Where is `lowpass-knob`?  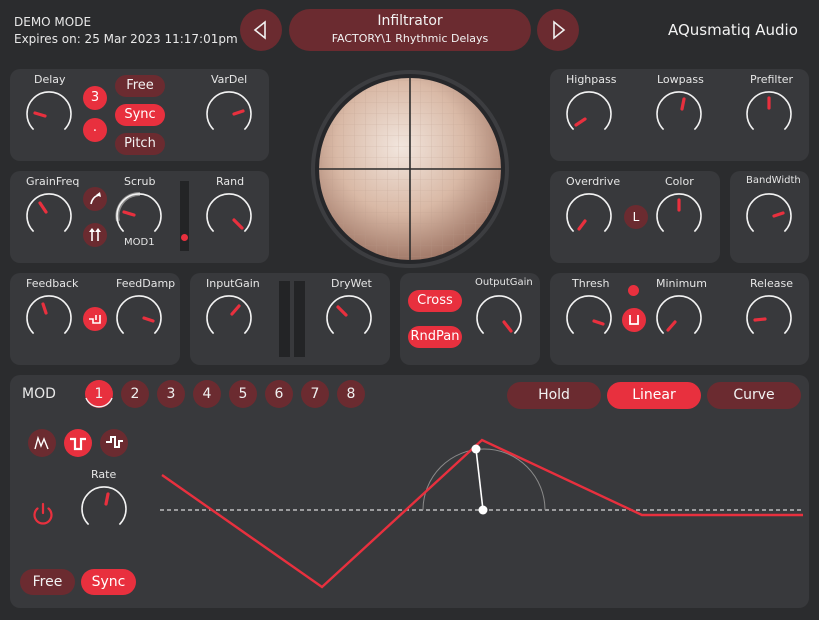
lowpass-knob is located at coordinates (679, 114).